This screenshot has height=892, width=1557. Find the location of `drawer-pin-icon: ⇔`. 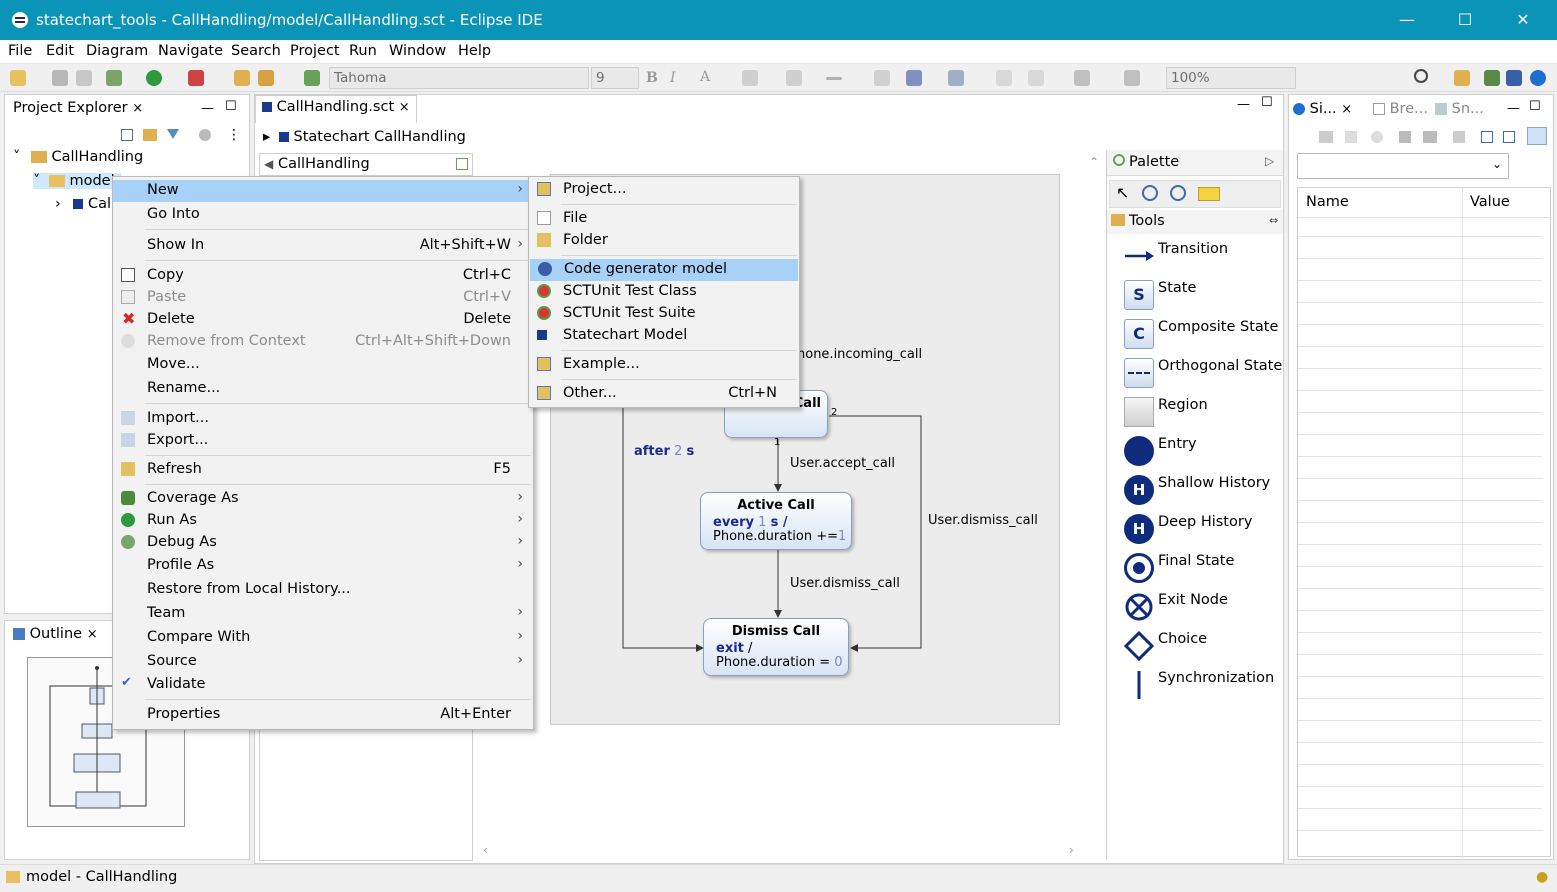

drawer-pin-icon: ⇔ is located at coordinates (1273, 220).